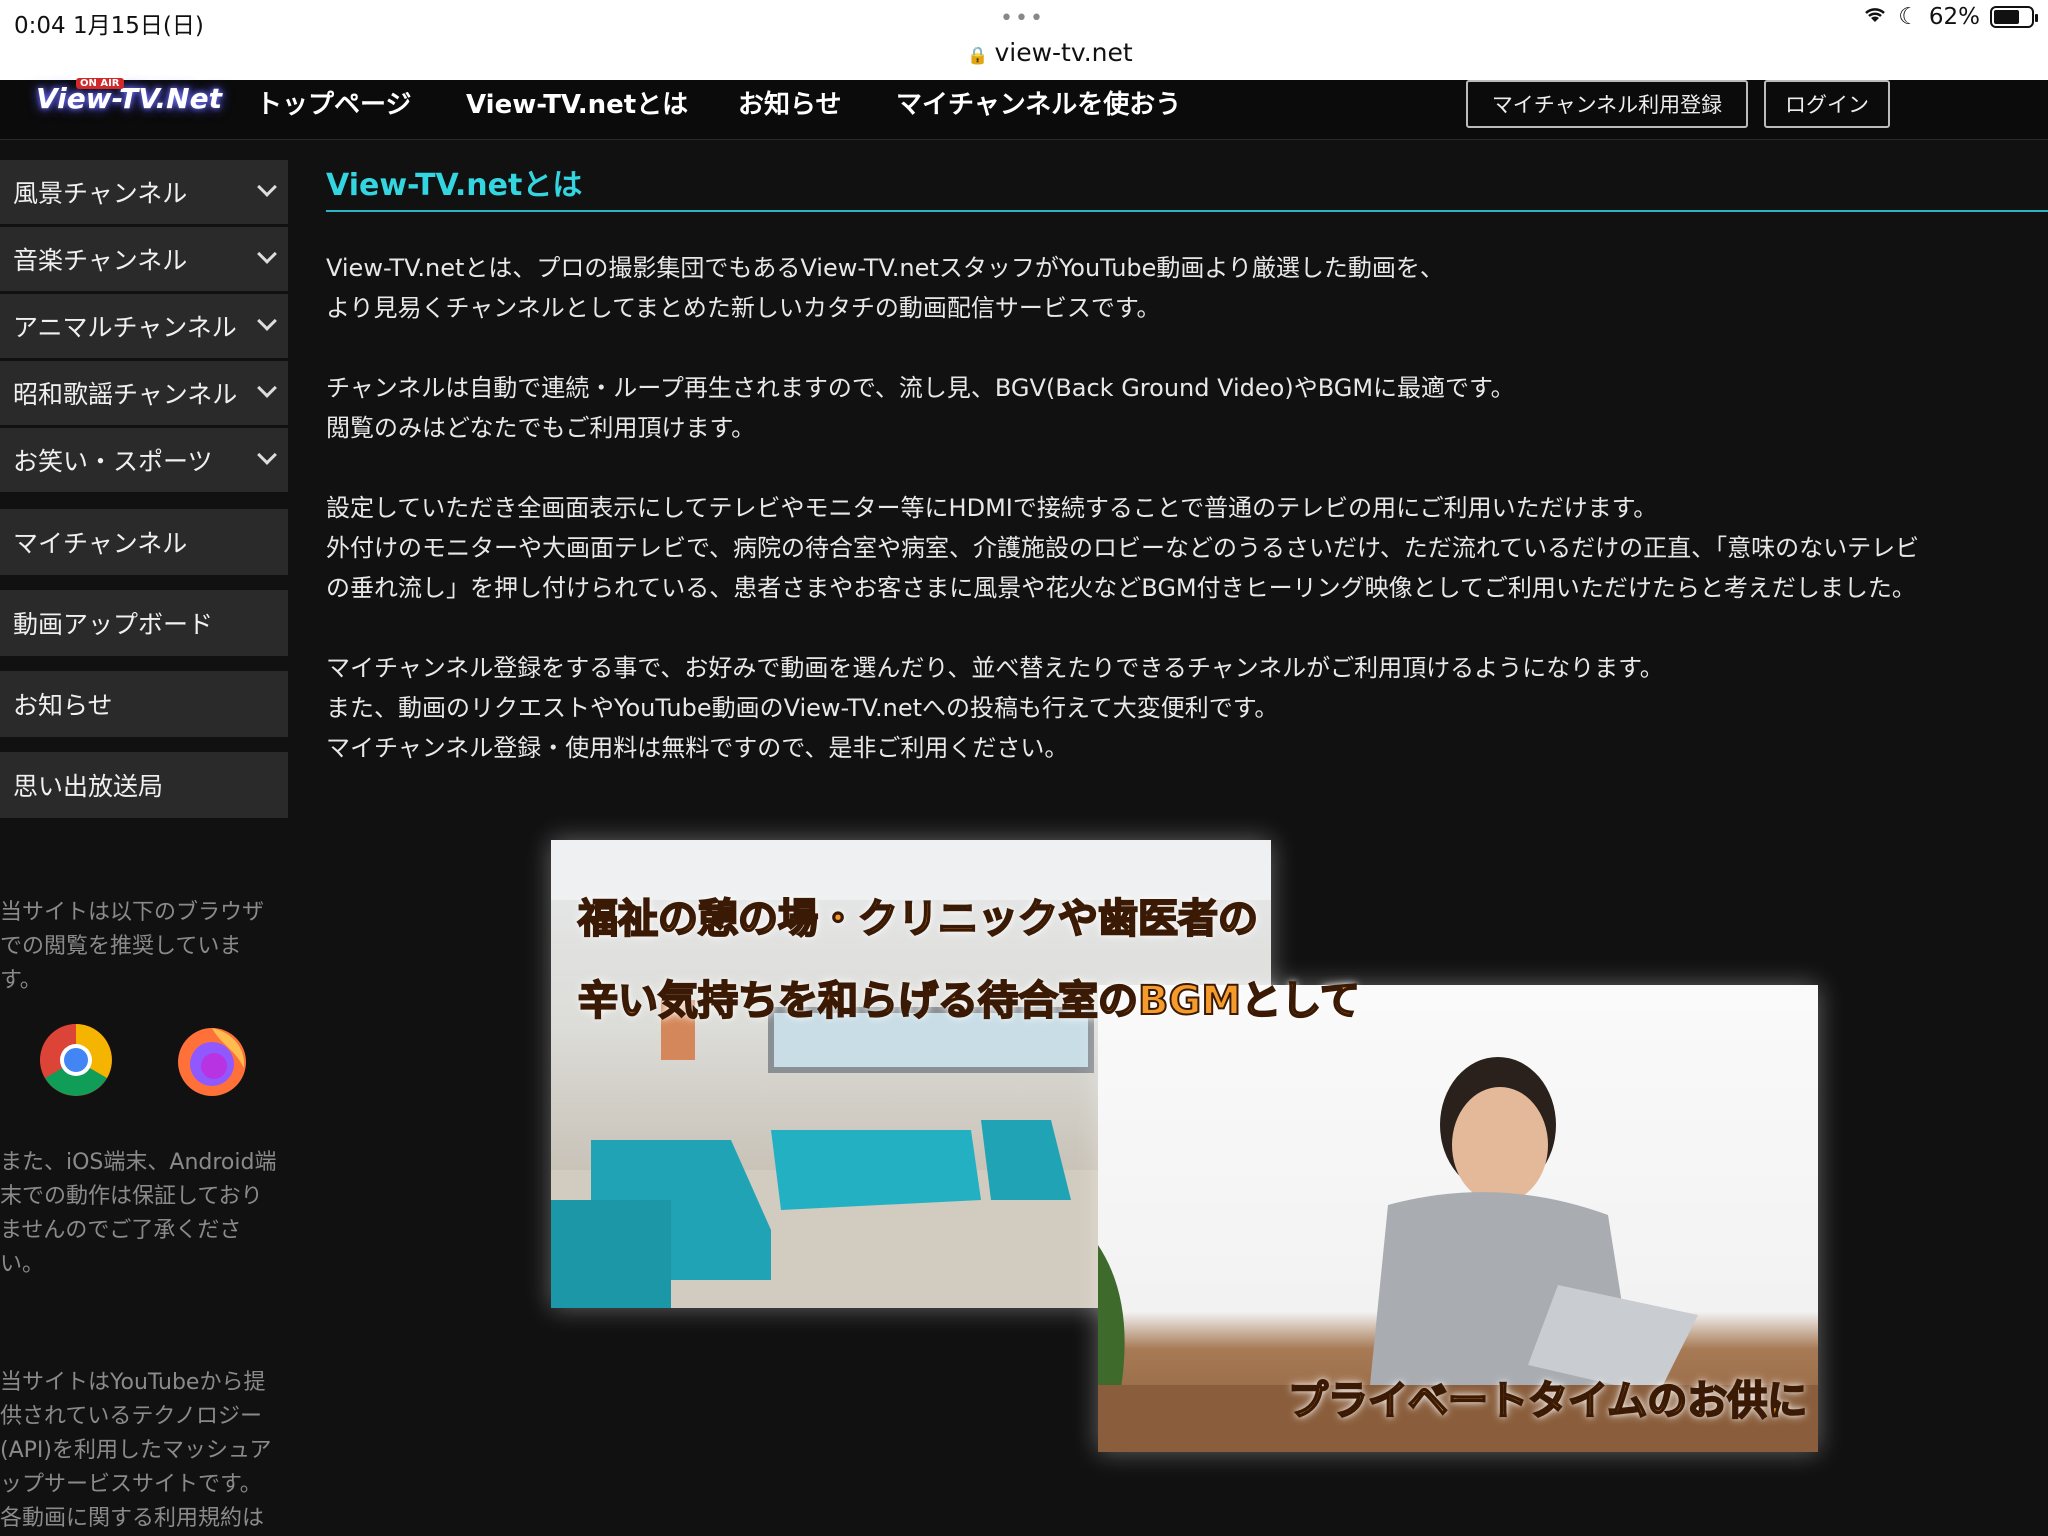  I want to click on register-button: マイチャンネル利用登録, so click(1607, 104).